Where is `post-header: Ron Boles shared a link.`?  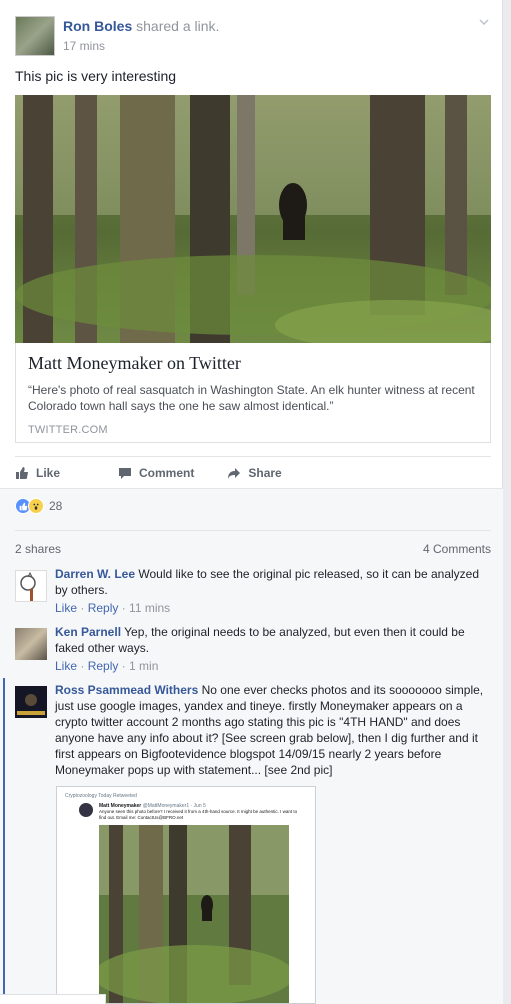
post-header: Ron Boles shared a link. is located at coordinates (141, 26).